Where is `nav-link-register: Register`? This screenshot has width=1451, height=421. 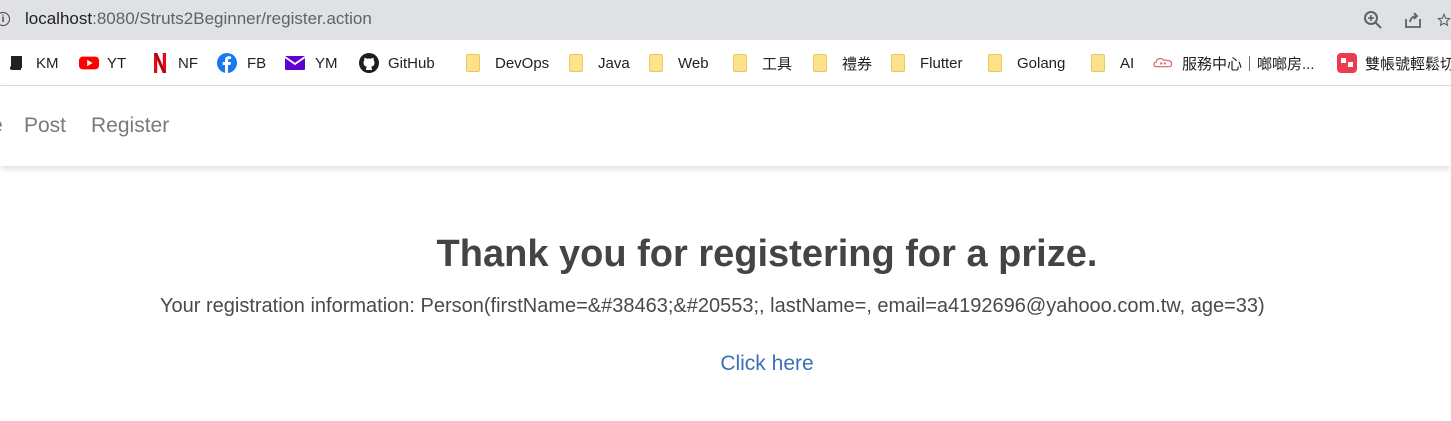 nav-link-register: Register is located at coordinates (130, 126).